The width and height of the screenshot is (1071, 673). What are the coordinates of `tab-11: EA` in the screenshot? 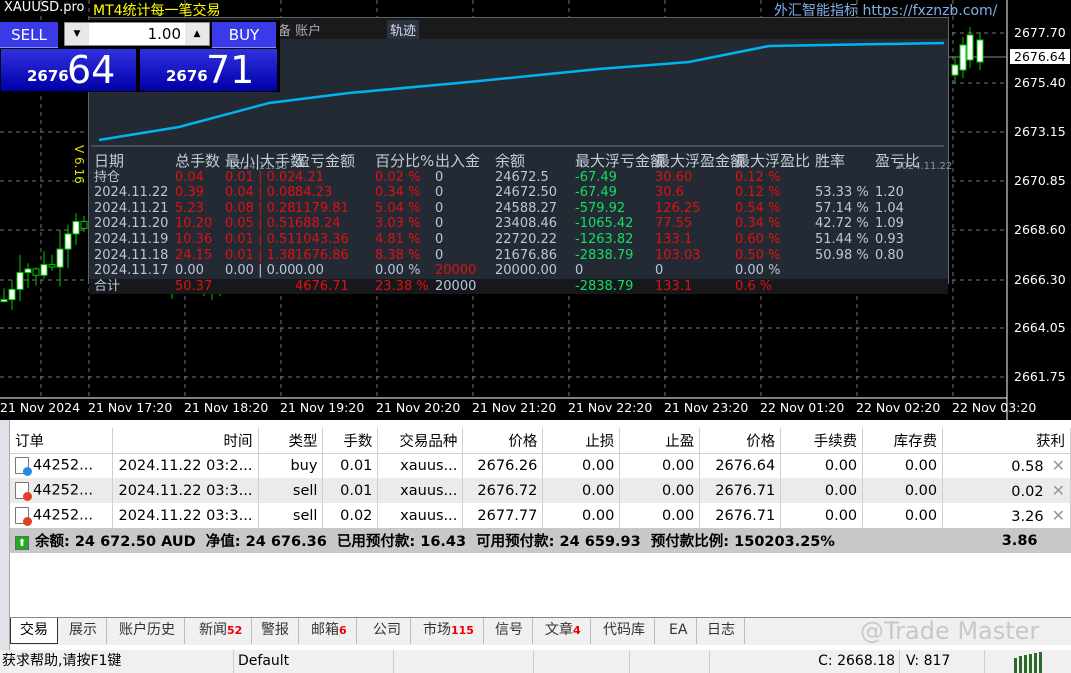 It's located at (679, 631).